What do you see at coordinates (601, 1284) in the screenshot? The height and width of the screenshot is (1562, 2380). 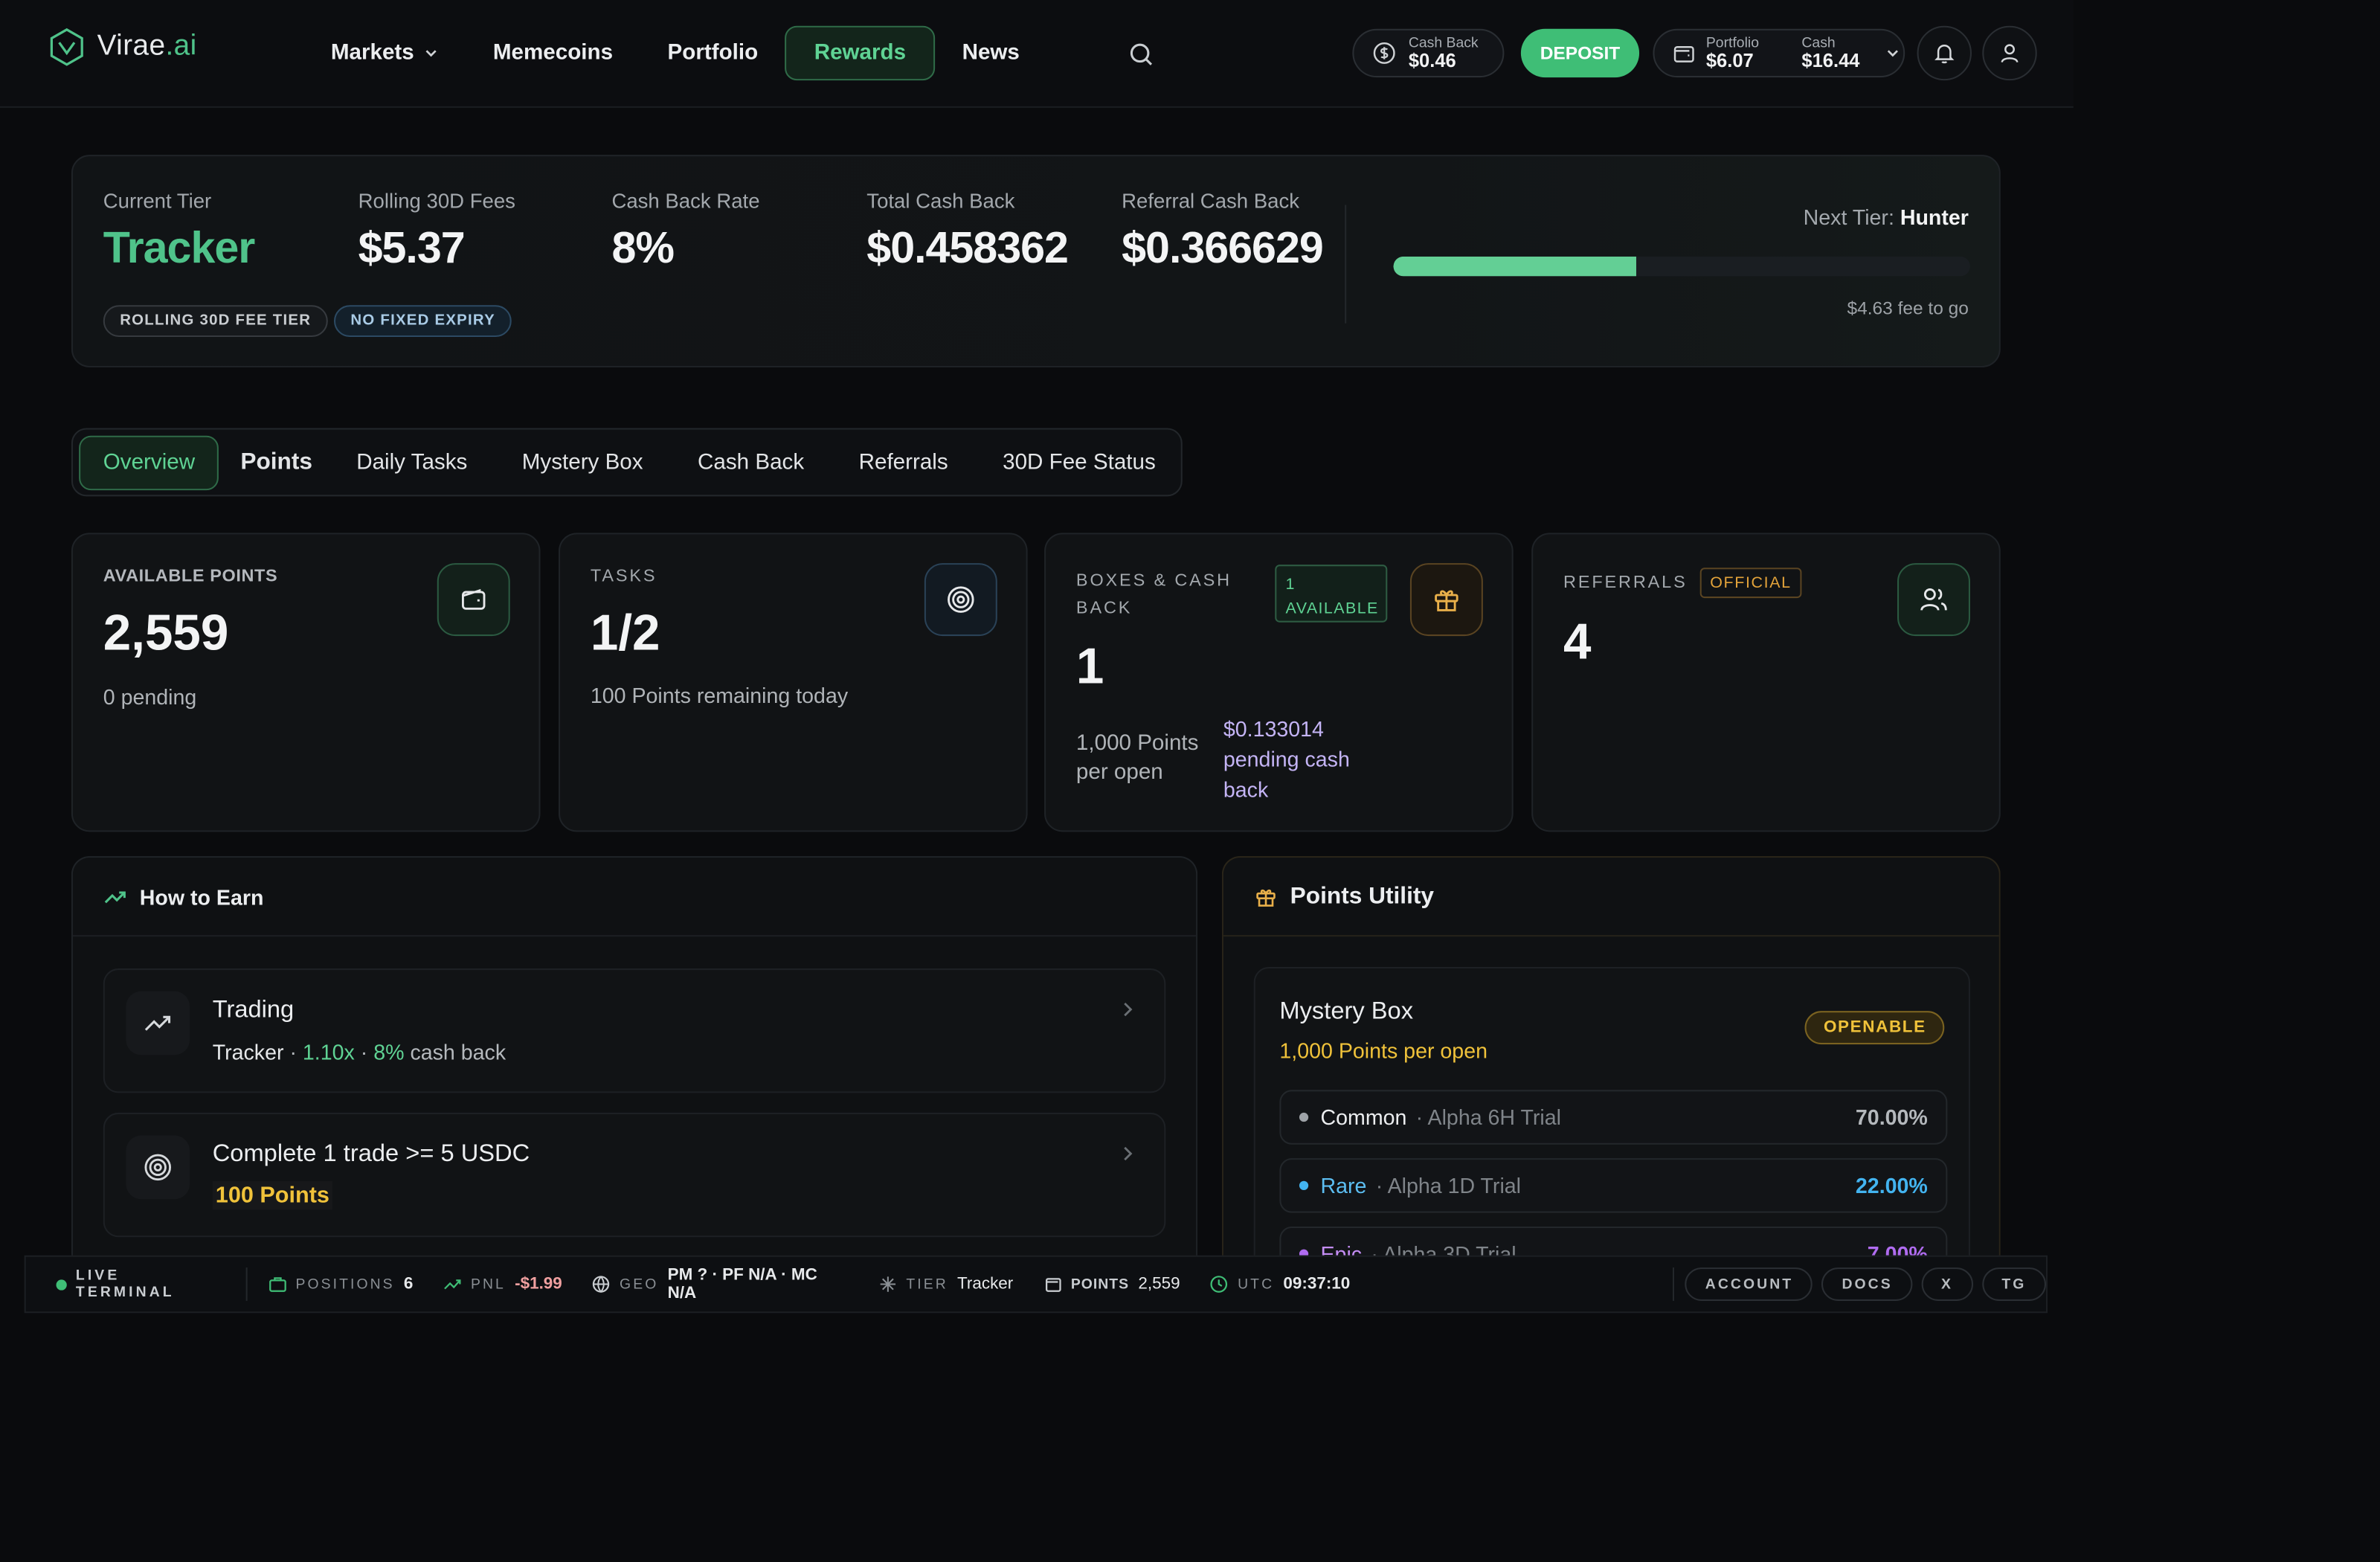 I see `globe-icon` at bounding box center [601, 1284].